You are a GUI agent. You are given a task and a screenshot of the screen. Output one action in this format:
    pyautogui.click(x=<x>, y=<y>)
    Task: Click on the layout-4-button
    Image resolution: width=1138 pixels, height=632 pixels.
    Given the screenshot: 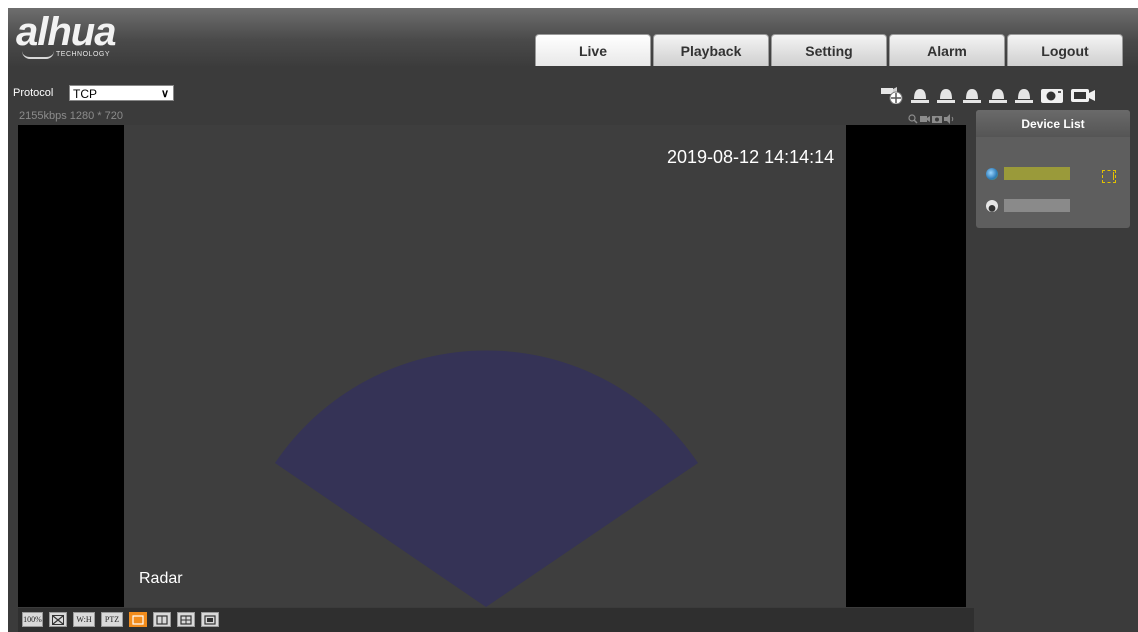 What is the action you would take?
    pyautogui.click(x=186, y=619)
    